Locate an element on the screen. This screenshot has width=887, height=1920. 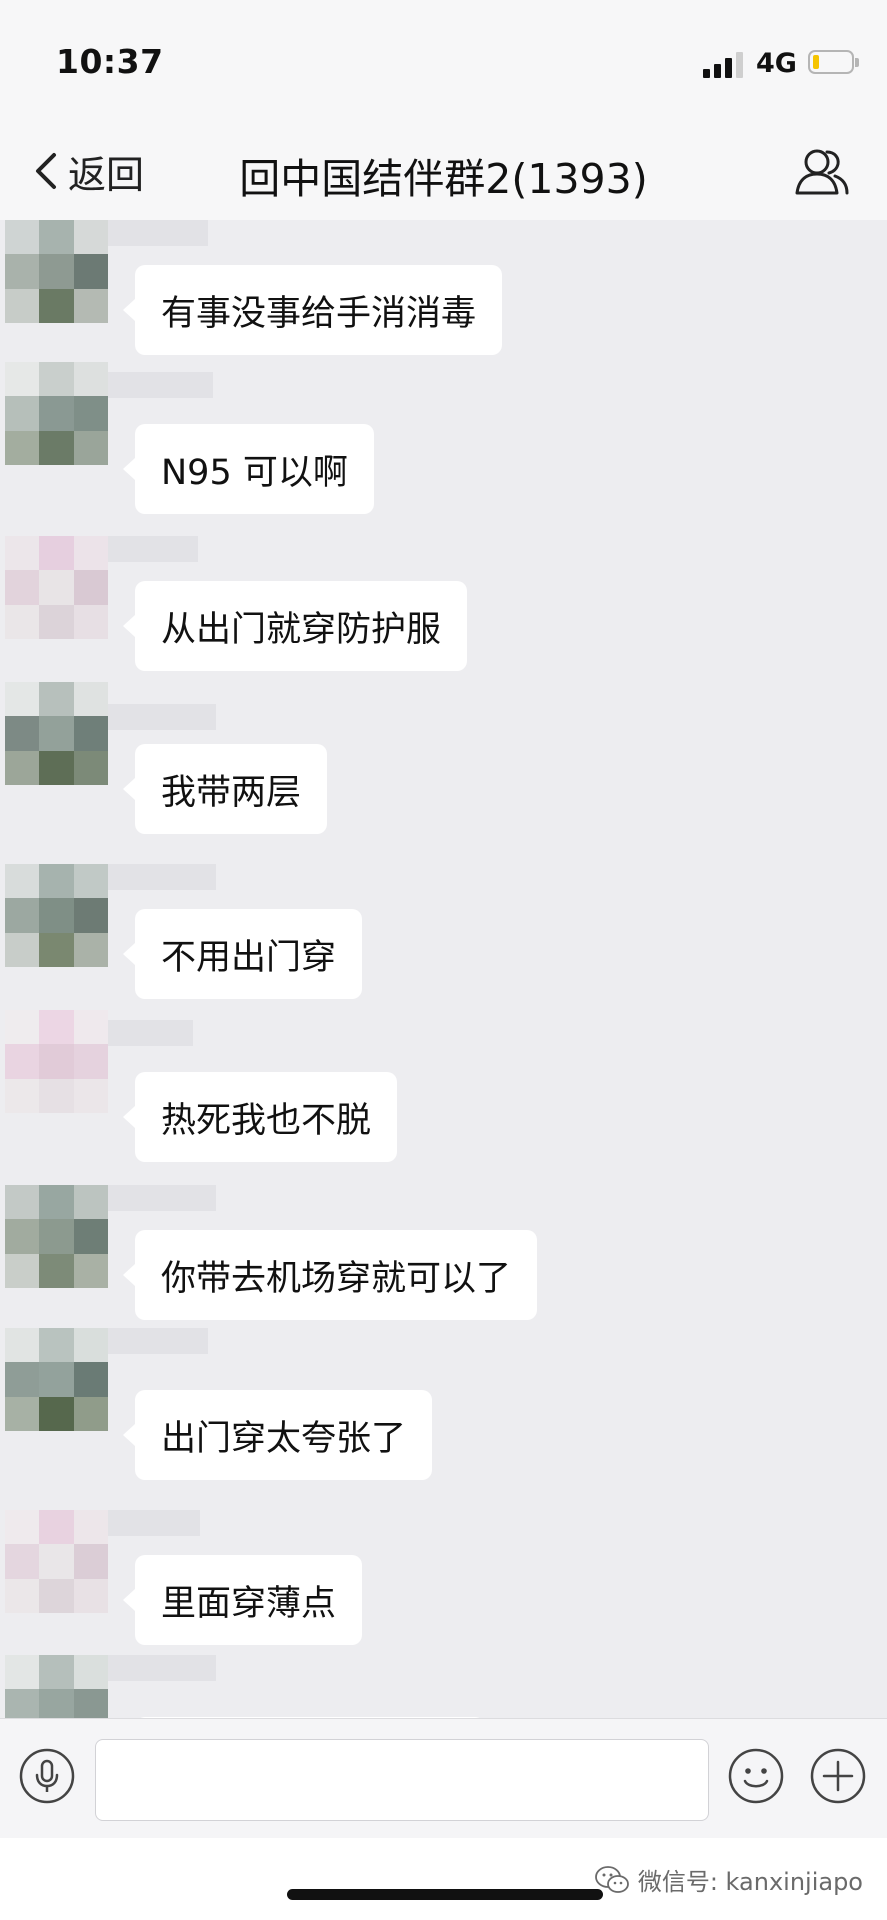
battery-icon is located at coordinates (833, 62).